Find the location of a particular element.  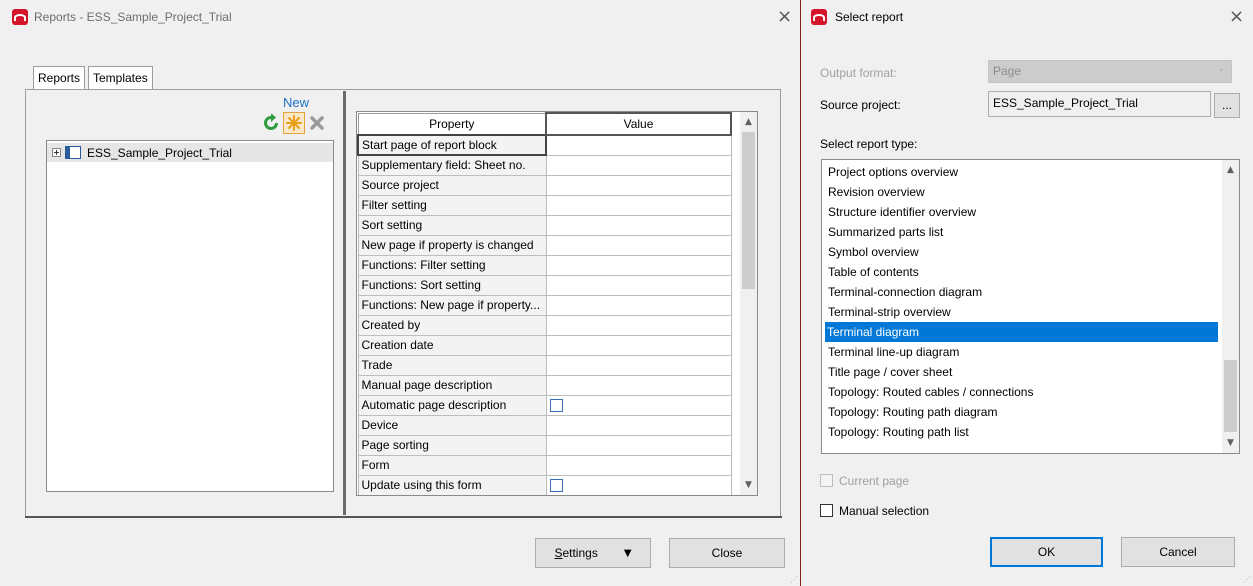

grid-row: Functions: Filter setting is located at coordinates (544, 265).